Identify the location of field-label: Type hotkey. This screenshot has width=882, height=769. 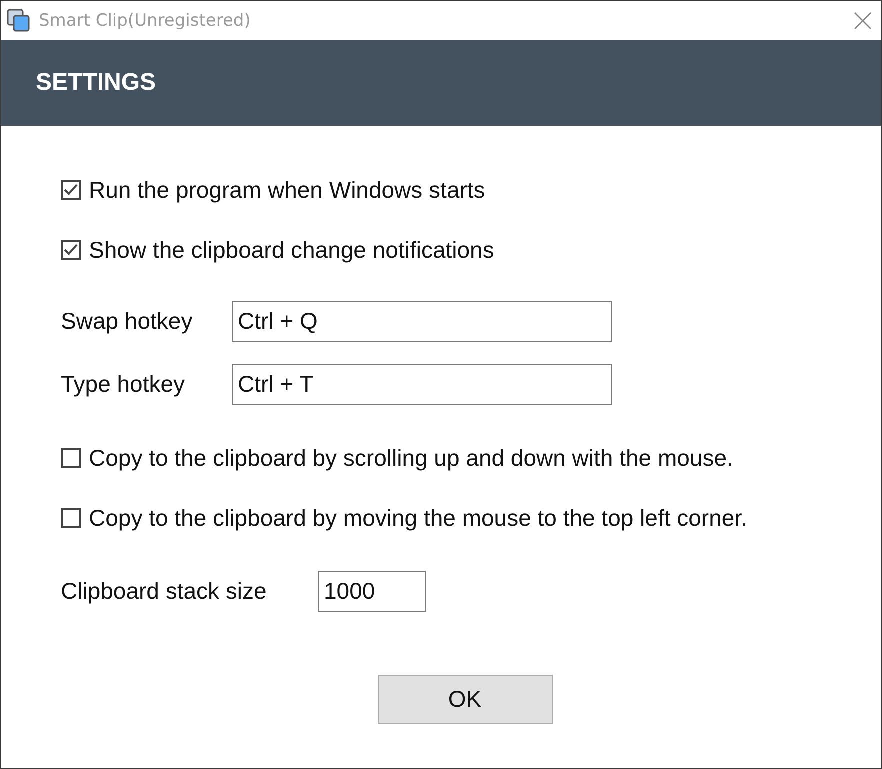
(123, 384).